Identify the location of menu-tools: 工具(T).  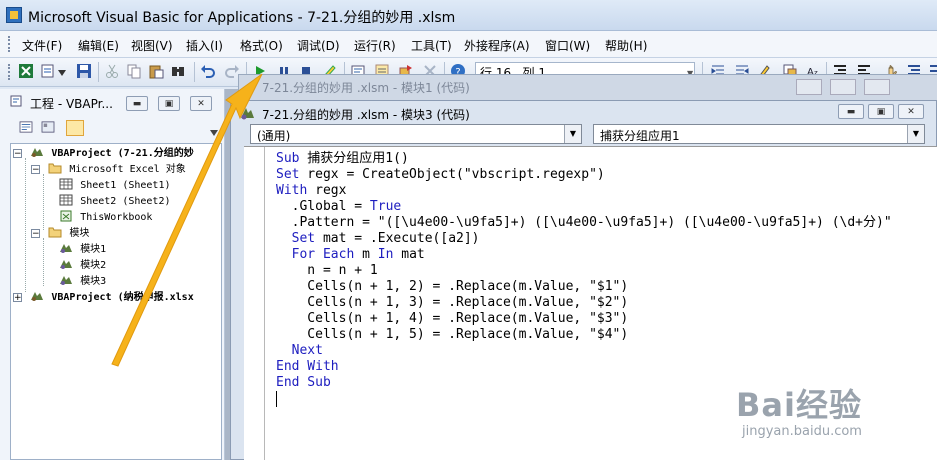
(431, 45).